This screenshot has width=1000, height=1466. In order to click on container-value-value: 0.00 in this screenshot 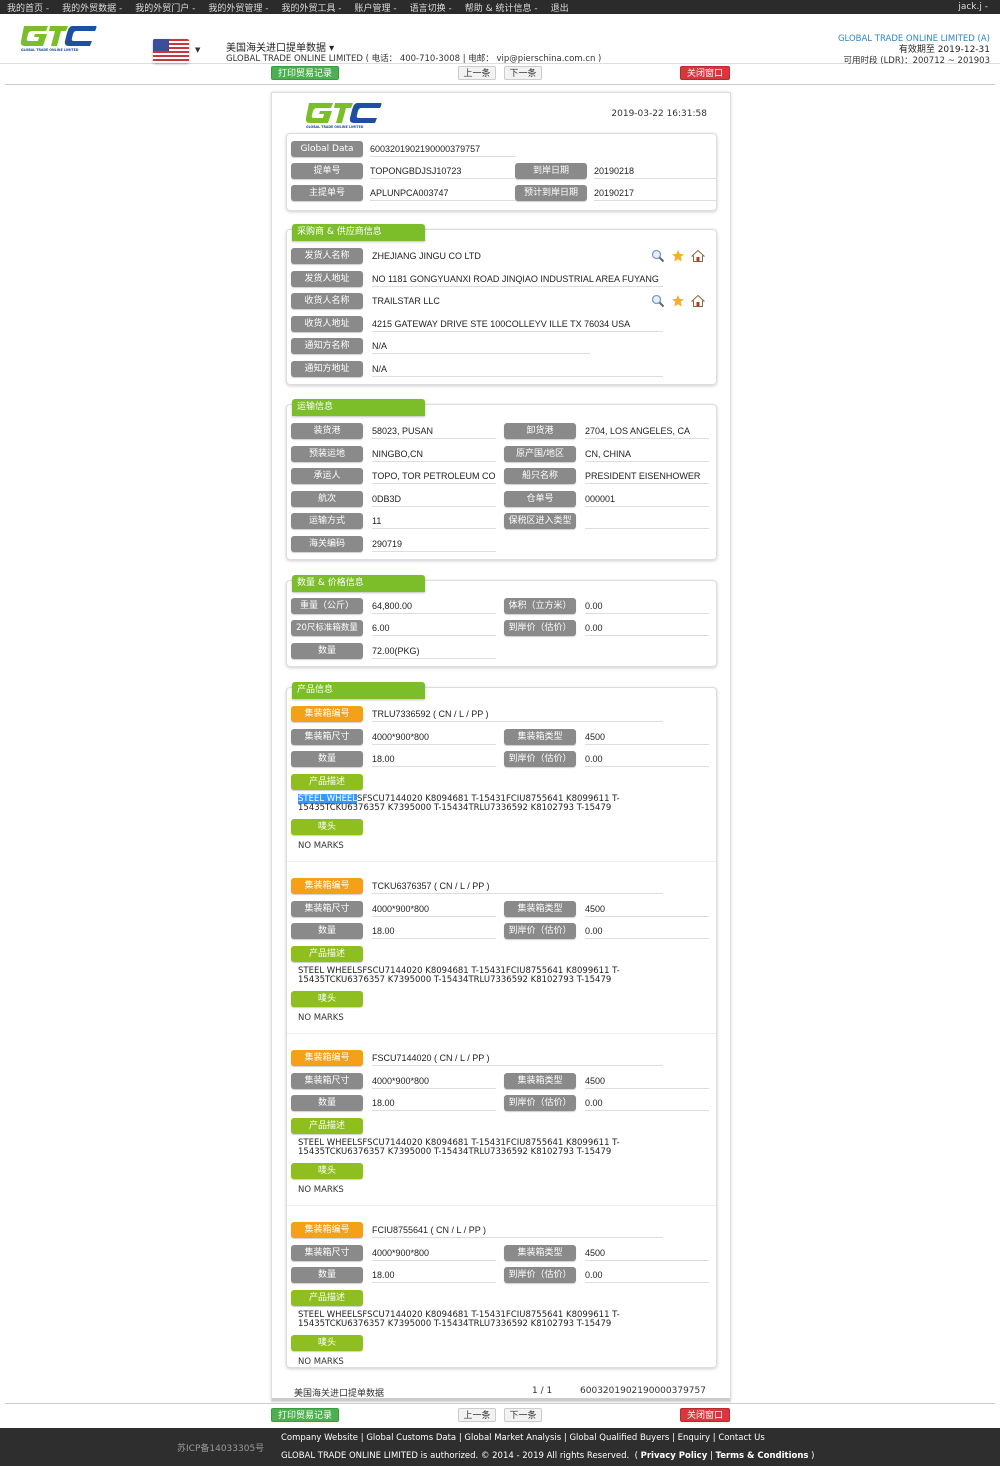, I will do `click(647, 1103)`.